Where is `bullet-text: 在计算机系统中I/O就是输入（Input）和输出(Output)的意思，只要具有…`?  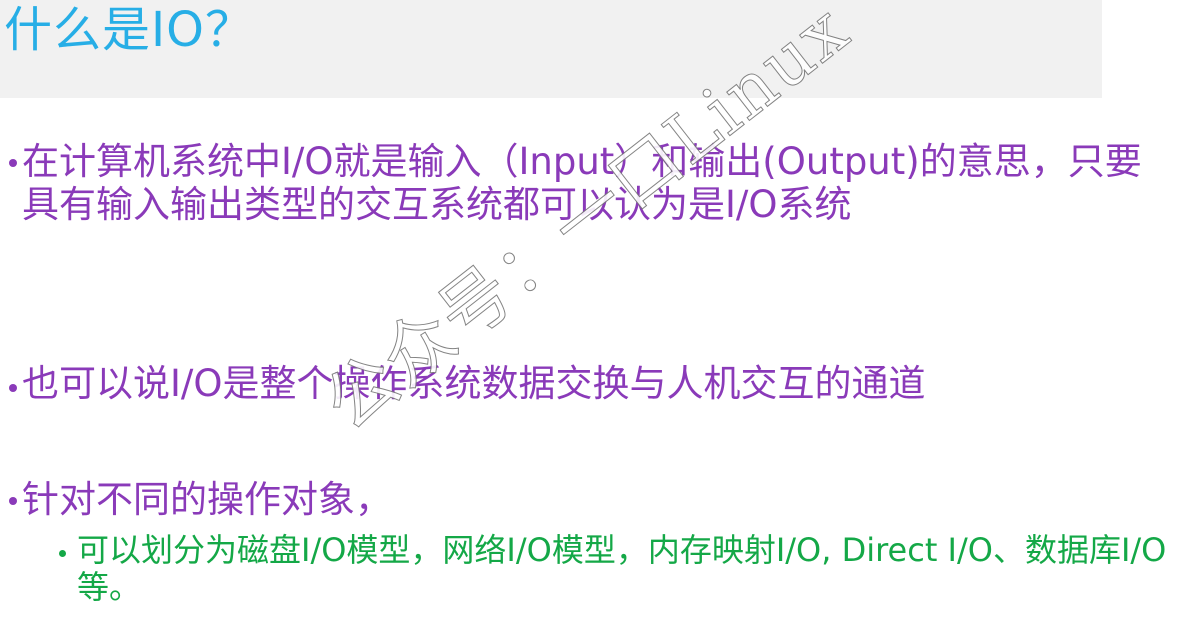 bullet-text: 在计算机系统中I/O就是输入（Input）和输出(Output)的意思，只要具有… is located at coordinates (582, 183).